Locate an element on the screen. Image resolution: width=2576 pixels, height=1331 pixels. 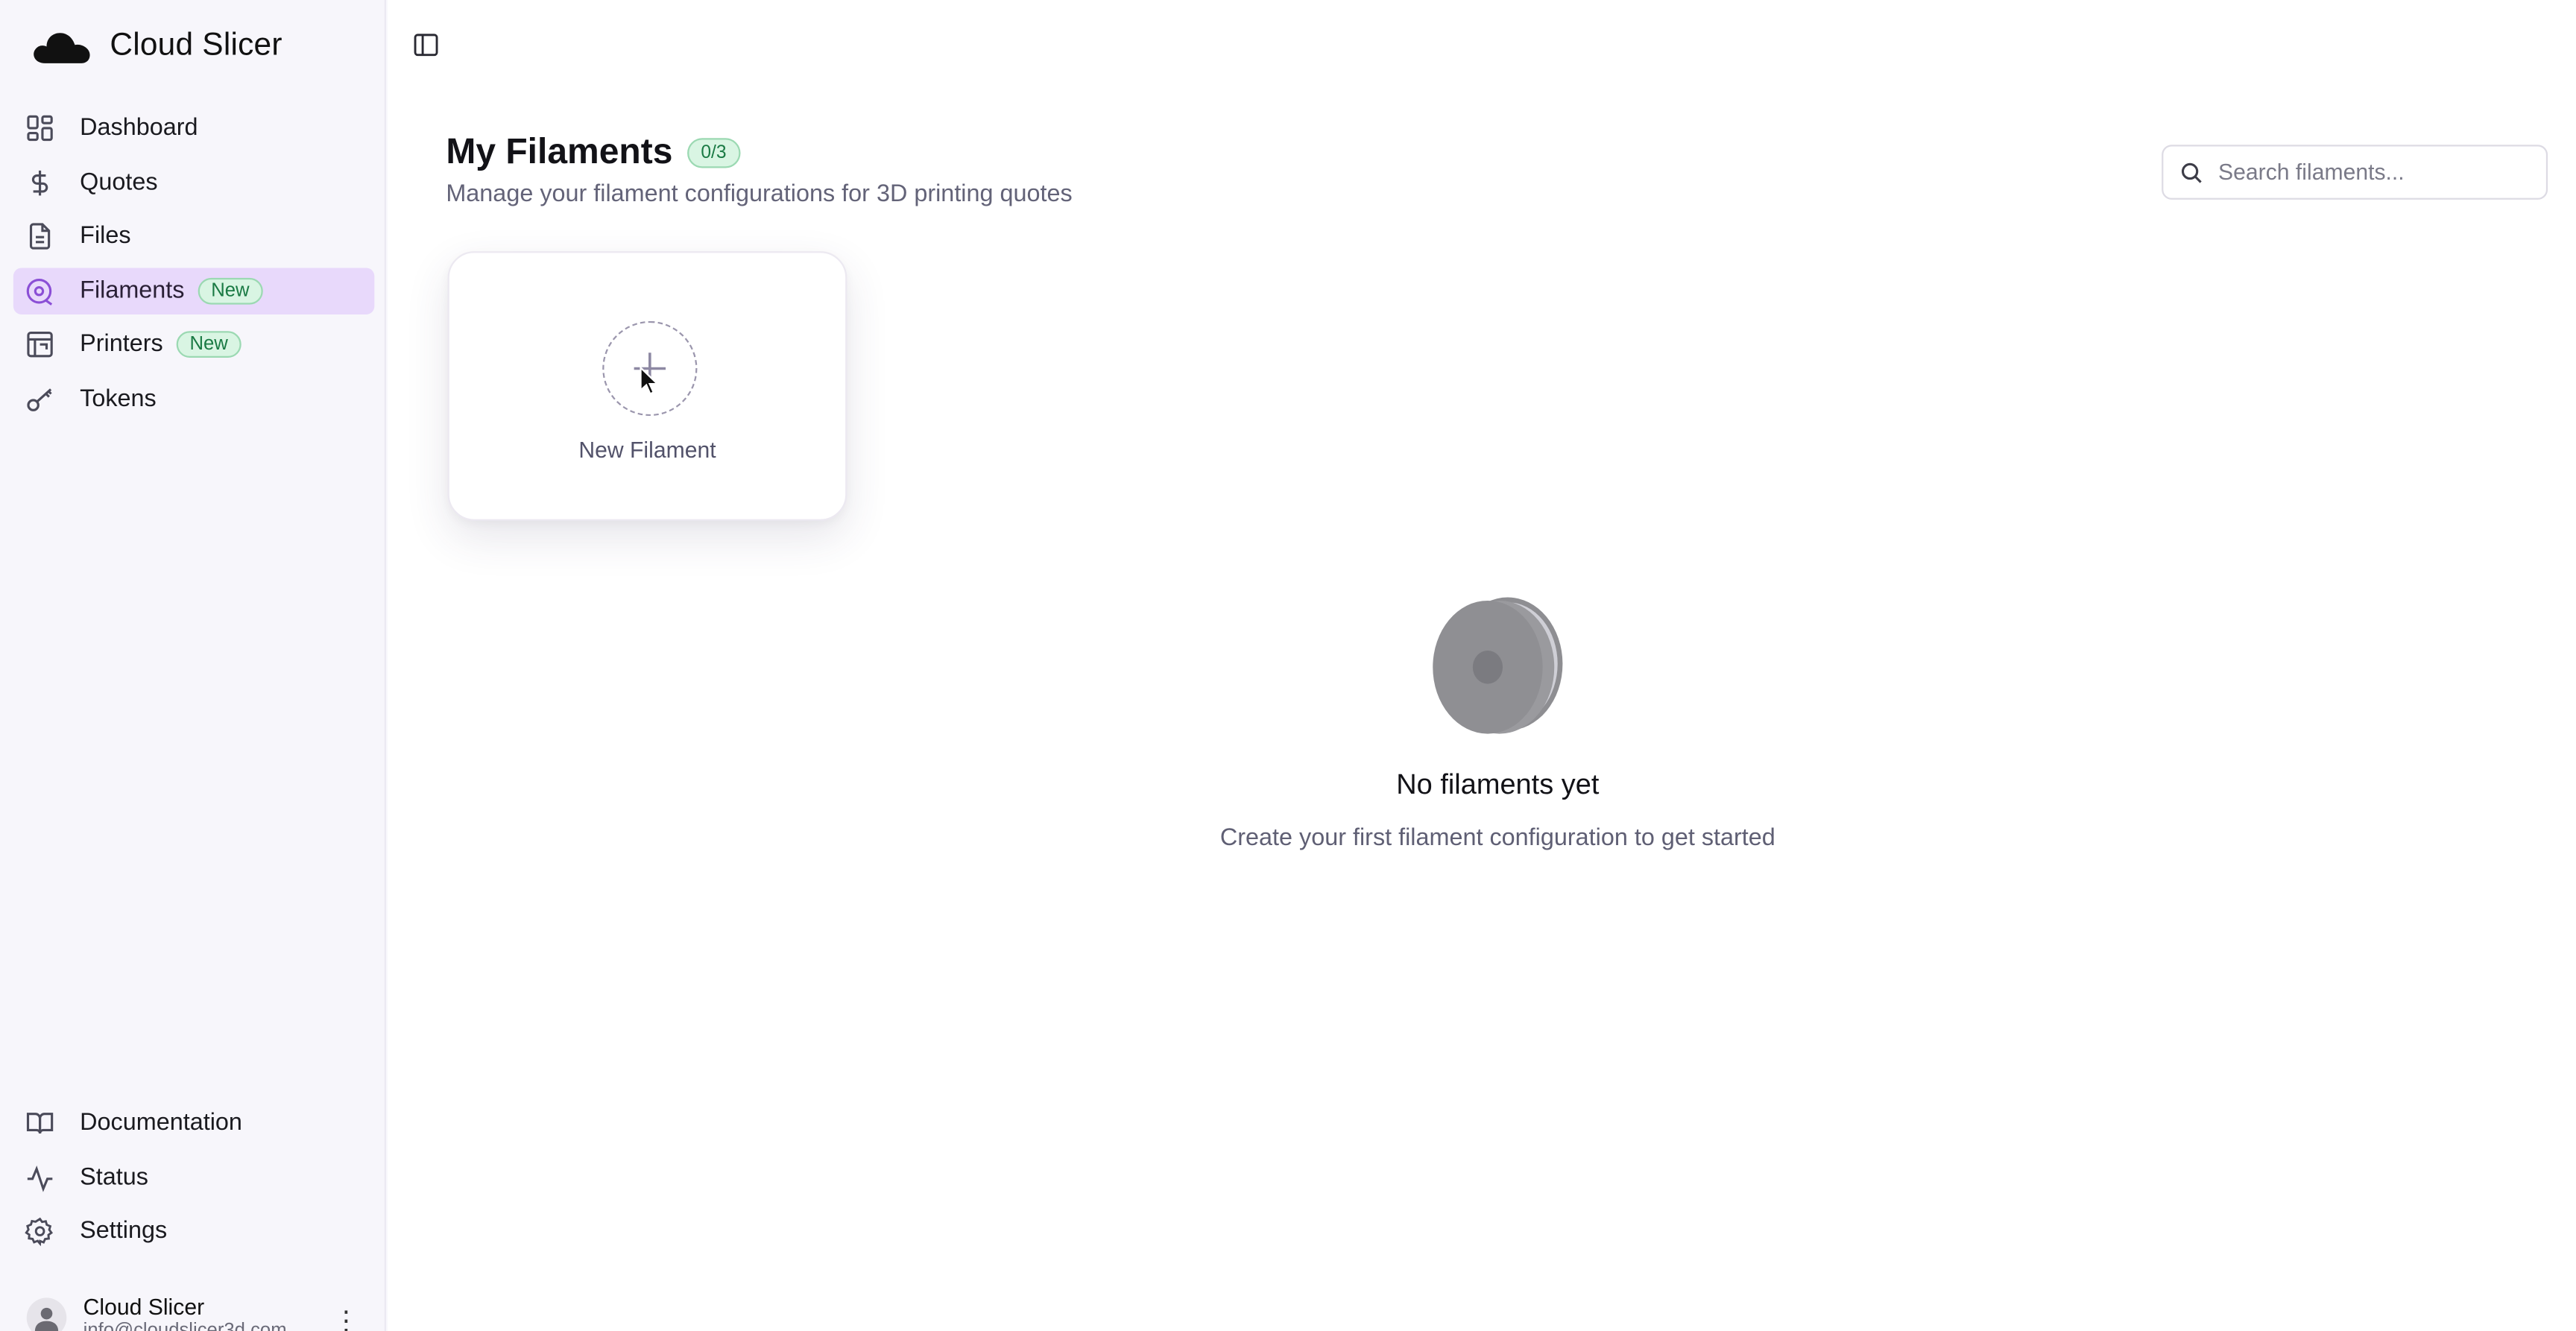
sidebar-item-status: Status is located at coordinates (193, 1177).